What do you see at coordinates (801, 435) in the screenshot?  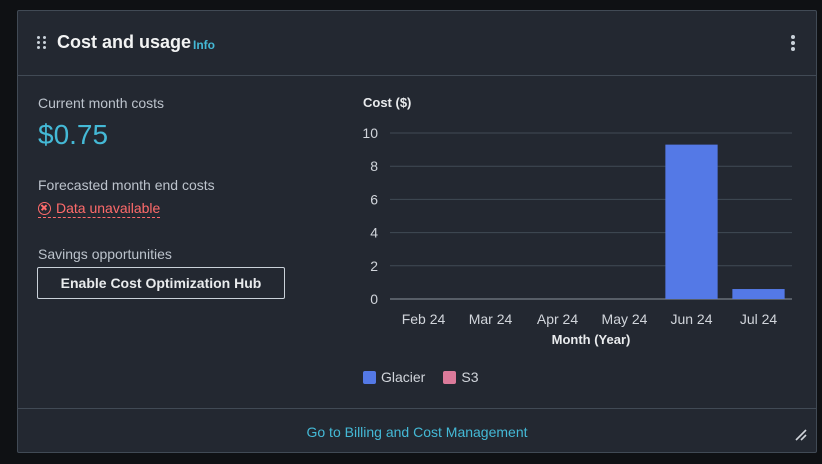 I see `resize-handle-icon` at bounding box center [801, 435].